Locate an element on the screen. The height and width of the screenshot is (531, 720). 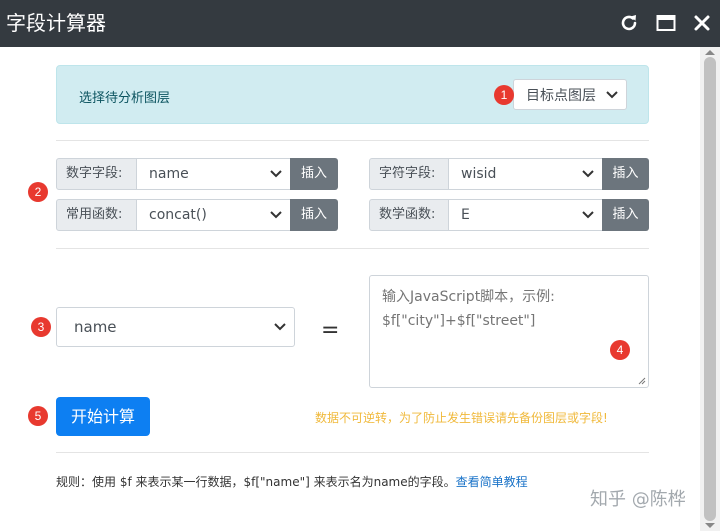
numeric-field-value: name is located at coordinates (169, 174).